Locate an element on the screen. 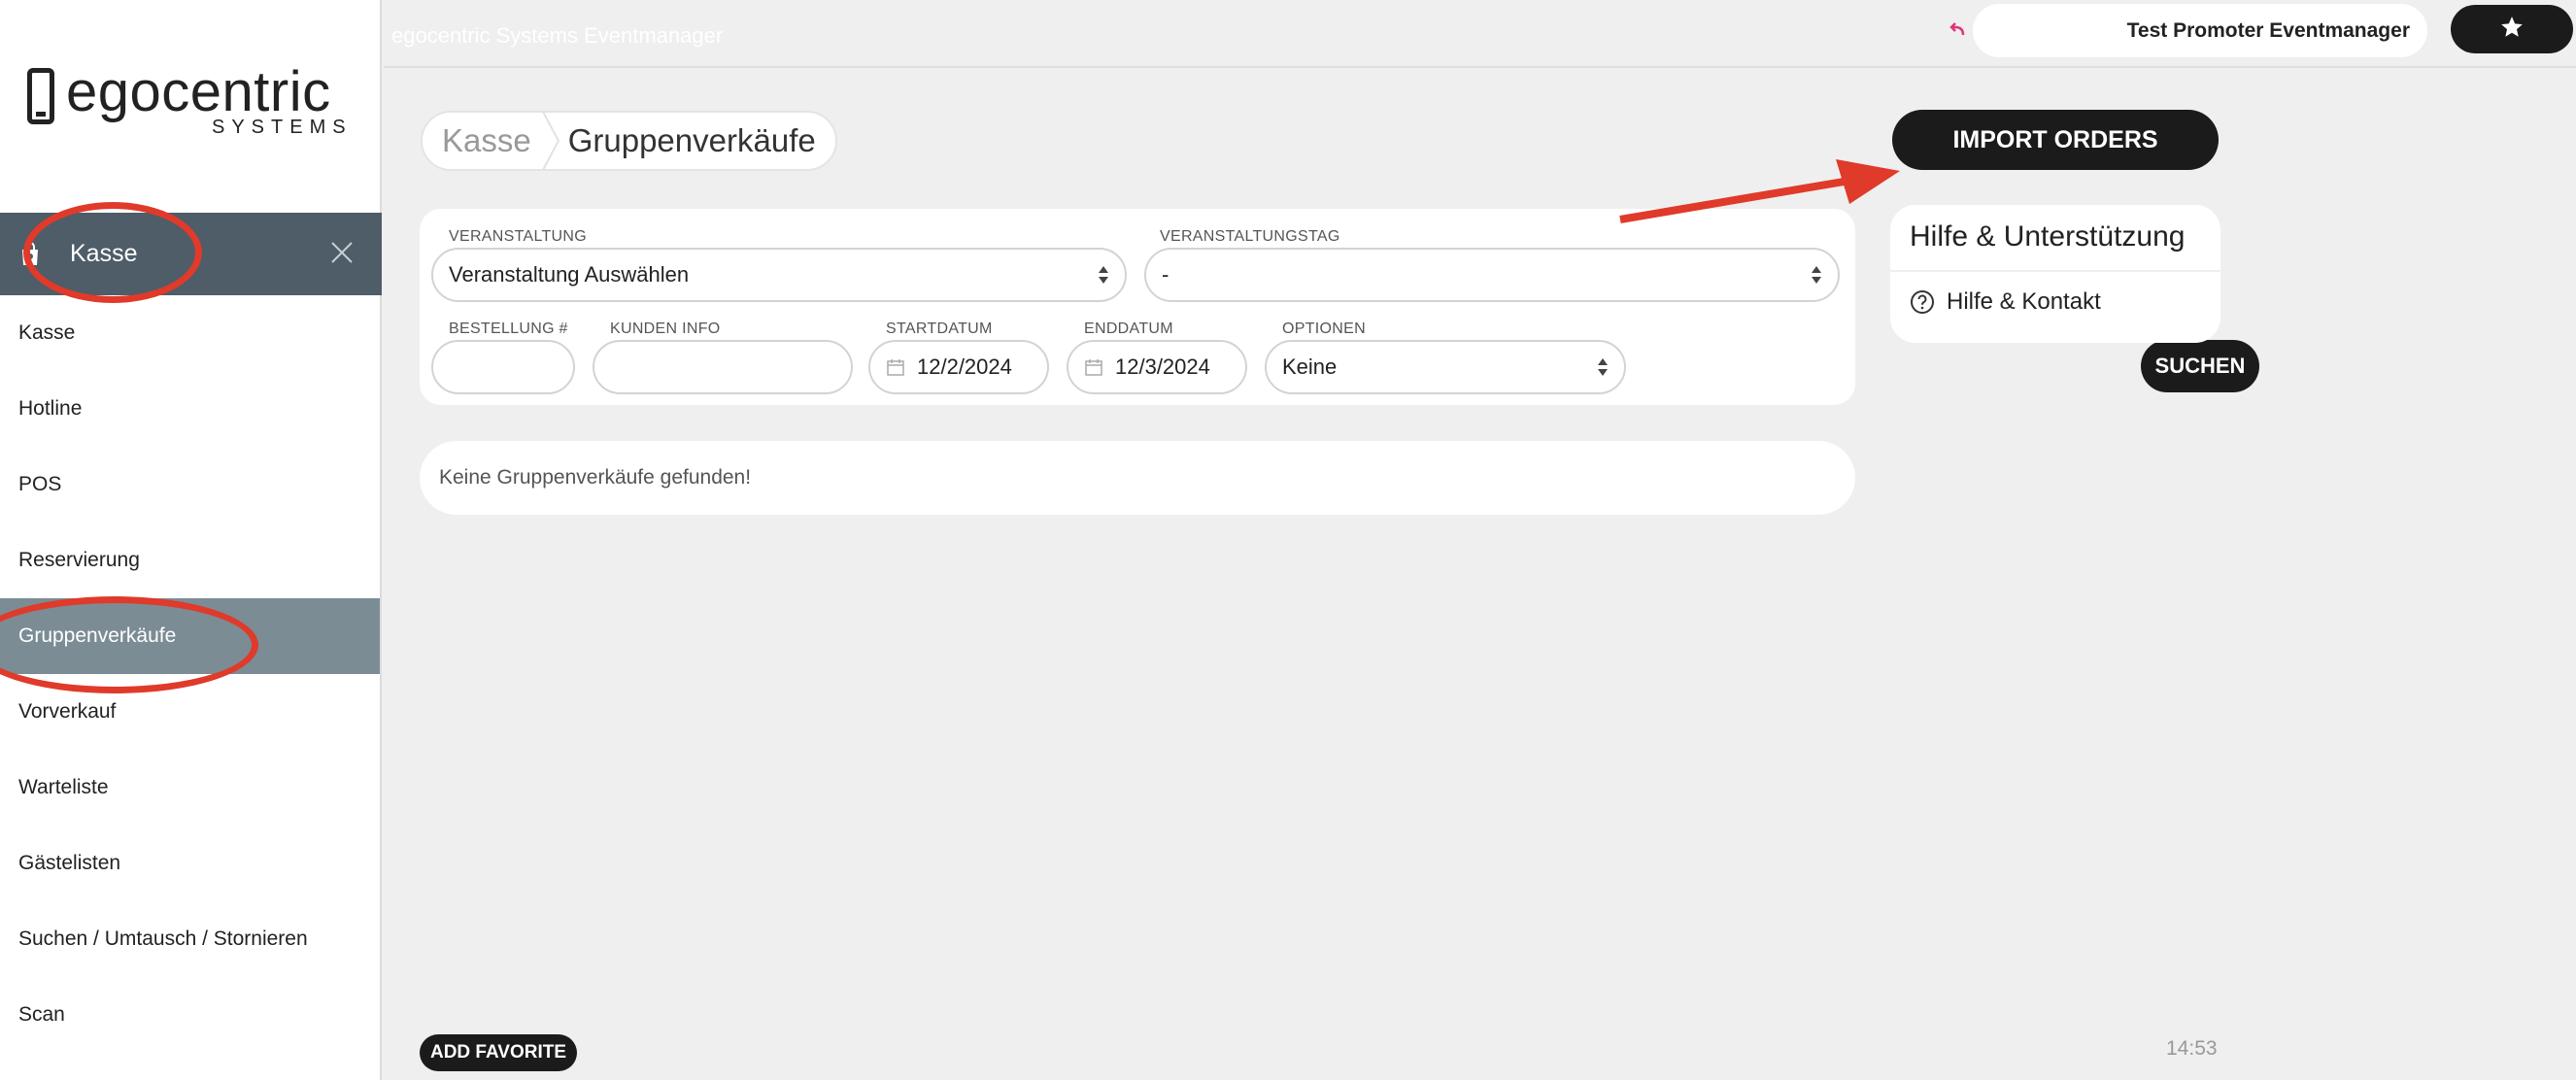 Image resolution: width=2576 pixels, height=1080 pixels. breadcrumb: Kasse Gruppenverkäufe is located at coordinates (629, 141).